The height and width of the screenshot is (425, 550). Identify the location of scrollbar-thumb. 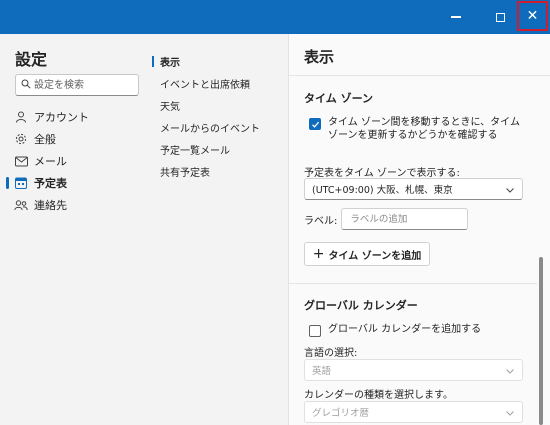
(541, 341).